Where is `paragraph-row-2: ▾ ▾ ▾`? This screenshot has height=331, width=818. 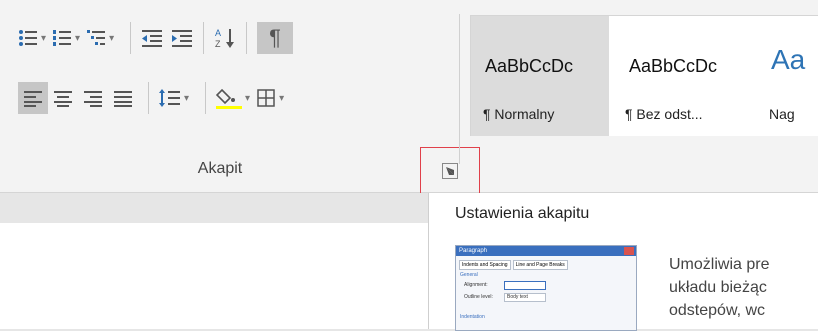
paragraph-row-2: ▾ ▾ ▾ is located at coordinates (154, 98).